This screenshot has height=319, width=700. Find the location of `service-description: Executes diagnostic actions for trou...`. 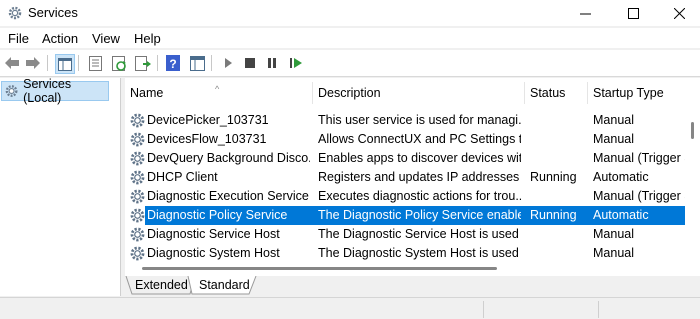

service-description: Executes diagnostic actions for trou... is located at coordinates (419, 196).